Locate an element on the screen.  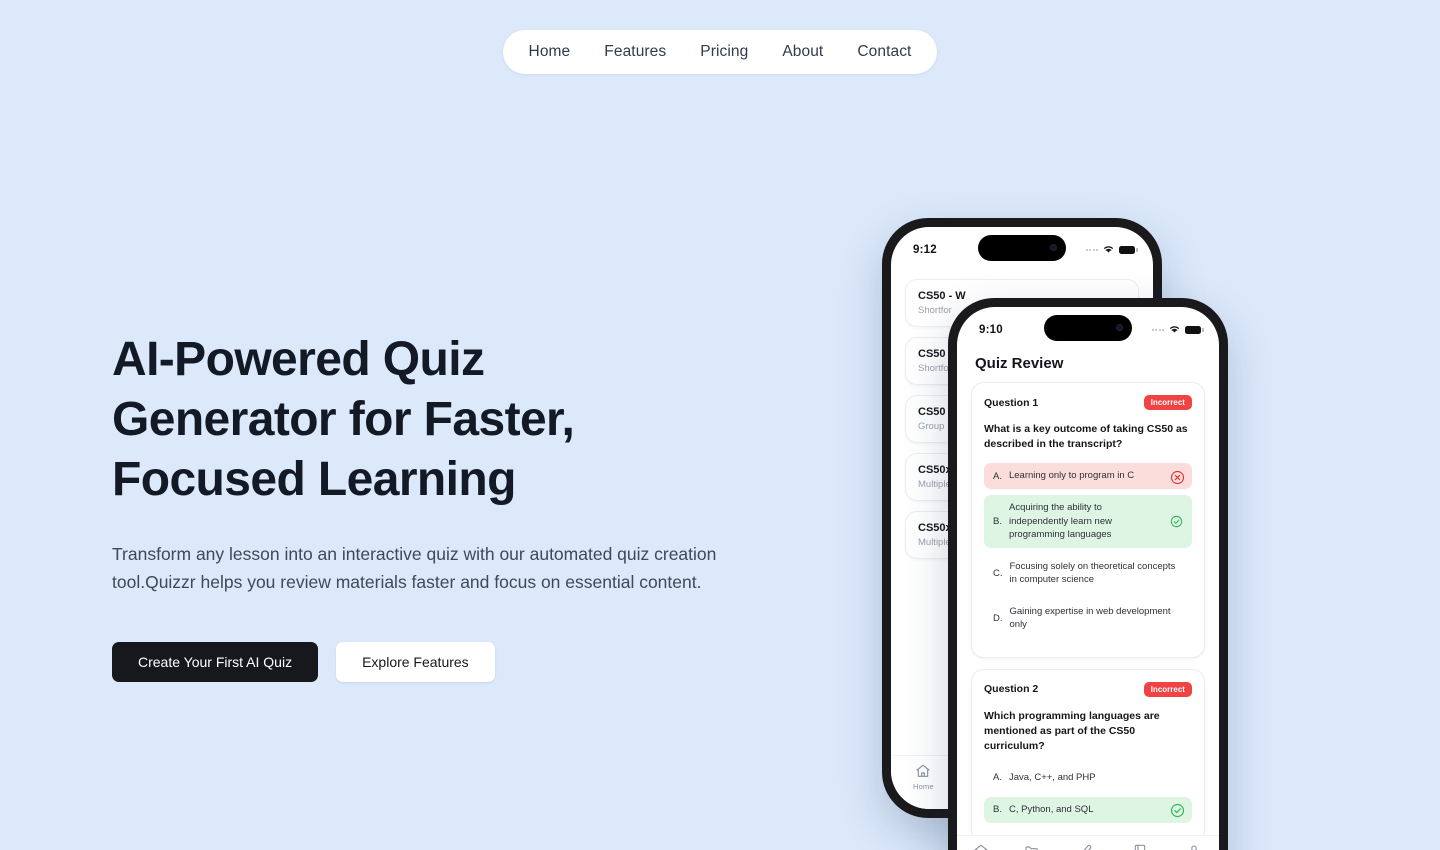
status-time: 9:12 is located at coordinates (925, 250).